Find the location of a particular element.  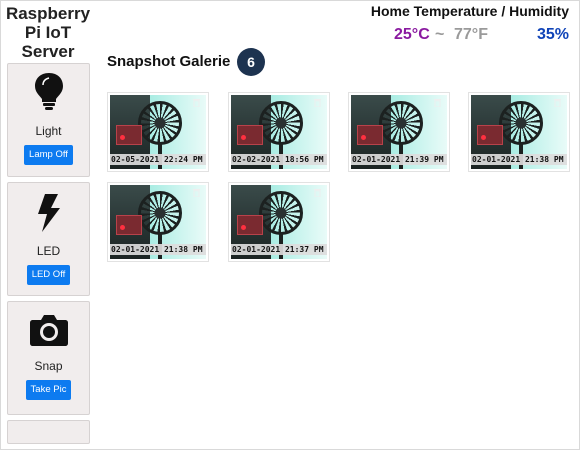

brand-line-1: Raspberry is located at coordinates (48, 13).